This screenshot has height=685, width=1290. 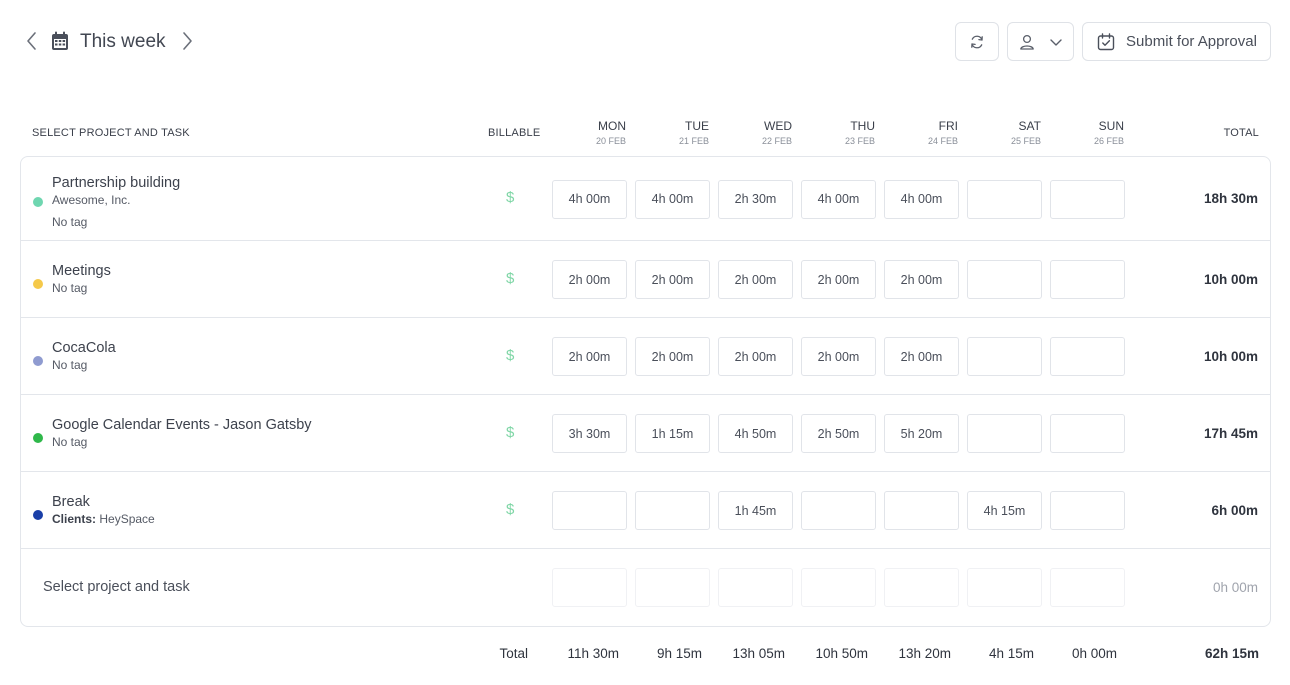 What do you see at coordinates (1029, 126) in the screenshot?
I see `day-name: SAT` at bounding box center [1029, 126].